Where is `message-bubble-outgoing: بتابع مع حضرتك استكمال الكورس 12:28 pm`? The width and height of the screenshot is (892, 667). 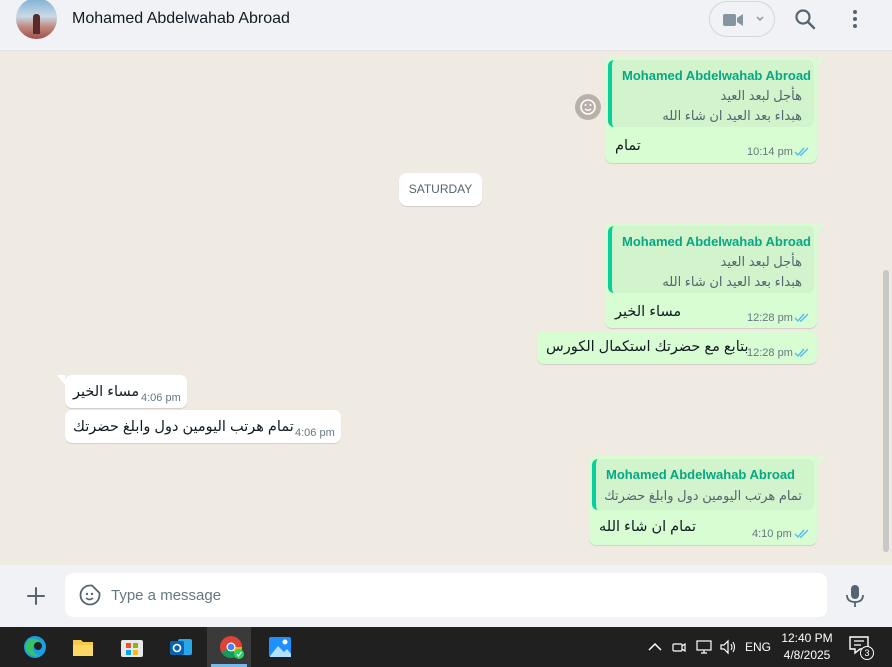 message-bubble-outgoing: بتابع مع حضرتك استكمال الكورس 12:28 pm is located at coordinates (677, 347).